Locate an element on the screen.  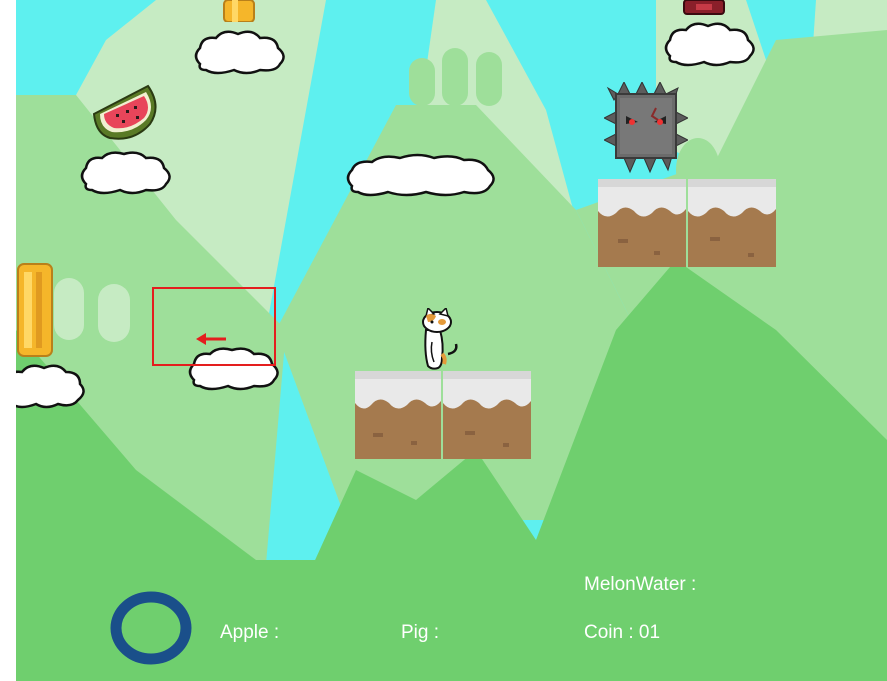
arrow-left-icon is located at coordinates (211, 339).